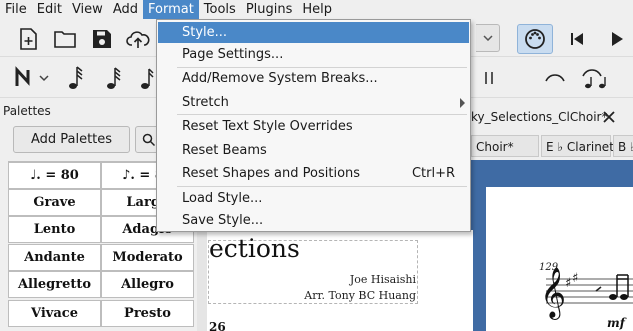 The width and height of the screenshot is (633, 331). I want to click on toolbar-flip-button, so click(492, 78).